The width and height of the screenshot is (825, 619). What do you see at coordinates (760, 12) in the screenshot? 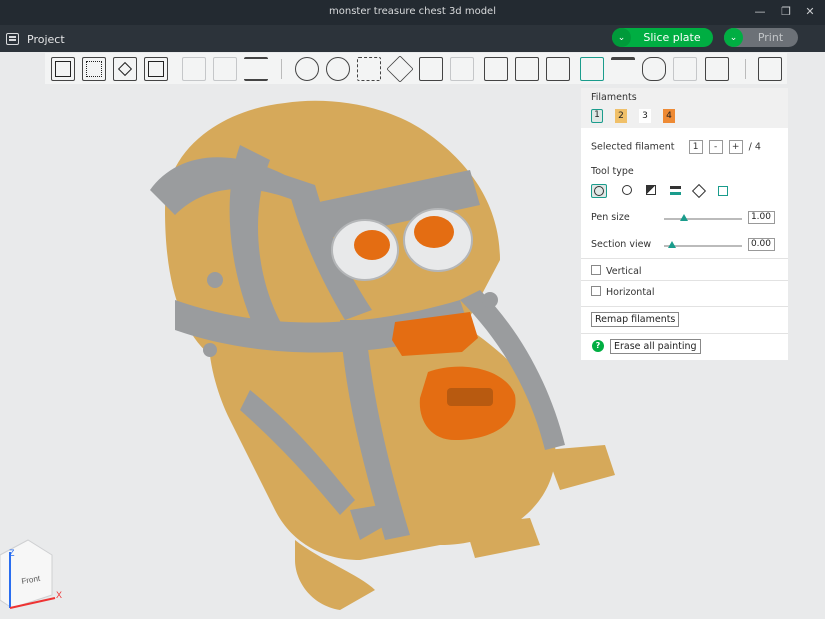
I see `minimize-icon: —` at bounding box center [760, 12].